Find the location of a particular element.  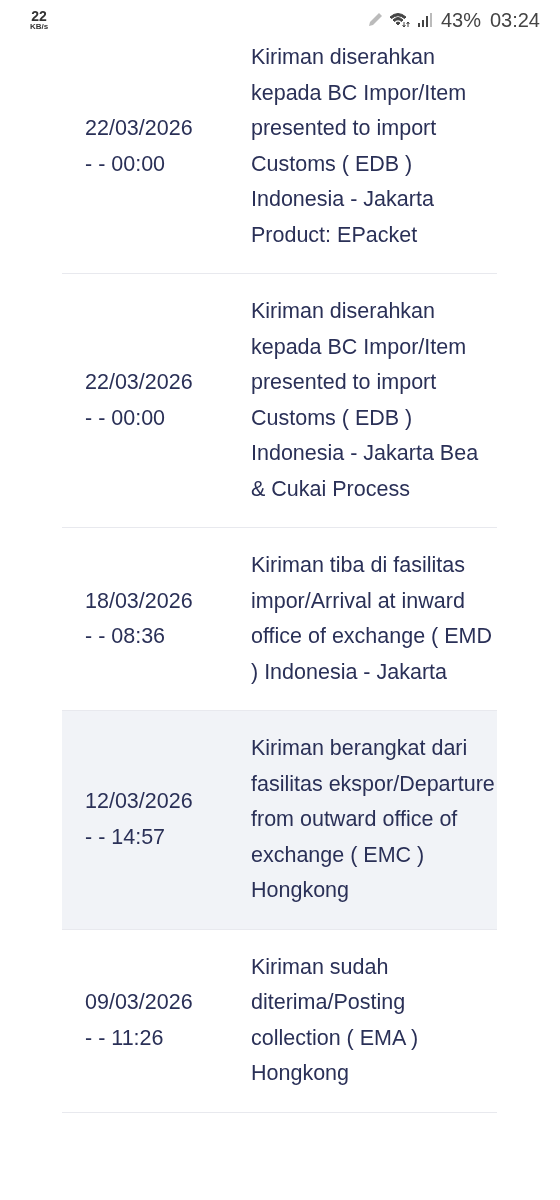

event-description: Kiriman diserahkan kepada BC Impor/Item presented to import Customs ( EDB ) Indonesia - Jakarta Bea & Cukai Process is located at coordinates (365, 400).